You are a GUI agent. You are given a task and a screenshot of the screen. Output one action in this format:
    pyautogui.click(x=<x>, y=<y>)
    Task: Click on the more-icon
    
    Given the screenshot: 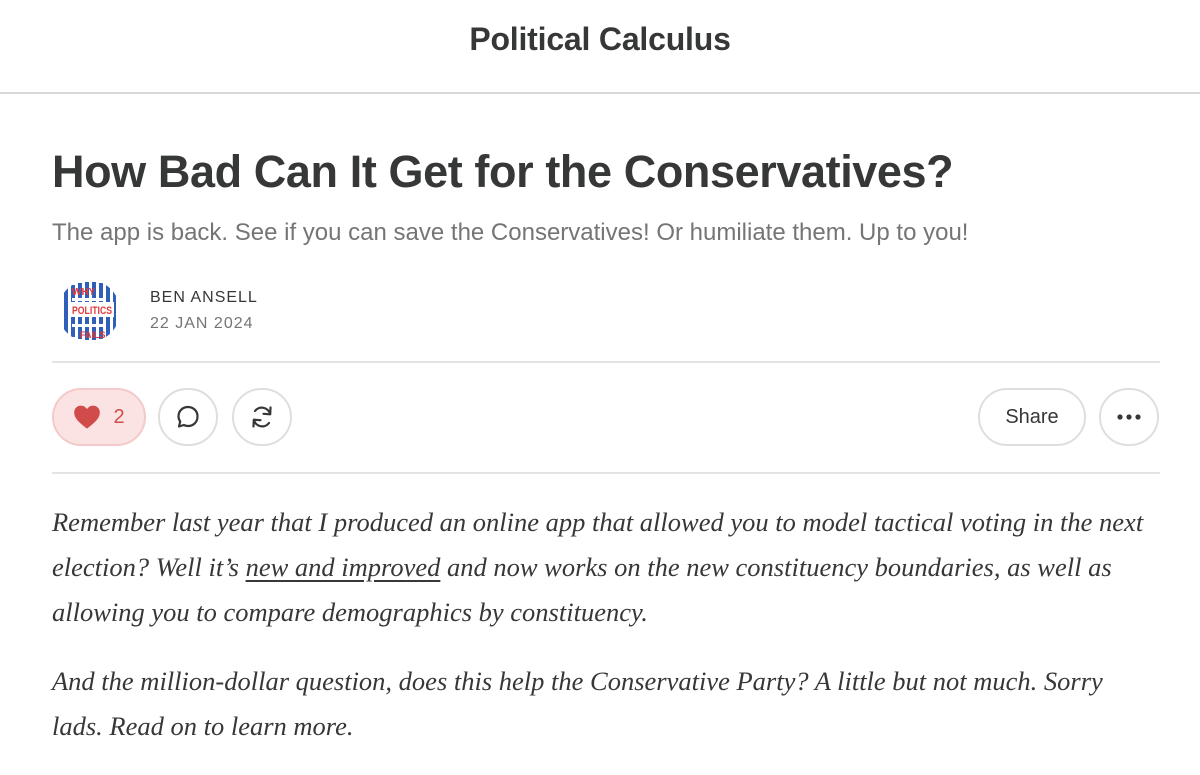 What is the action you would take?
    pyautogui.click(x=1129, y=417)
    